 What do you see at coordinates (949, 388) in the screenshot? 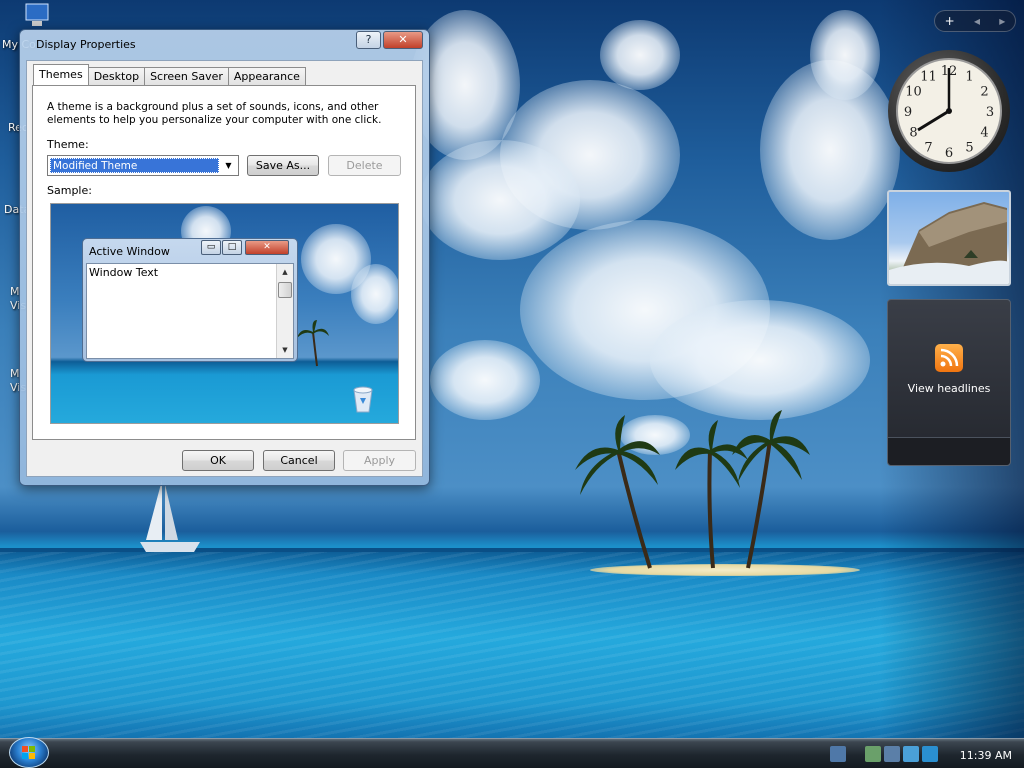
I see `view-headlines-link: View headlines` at bounding box center [949, 388].